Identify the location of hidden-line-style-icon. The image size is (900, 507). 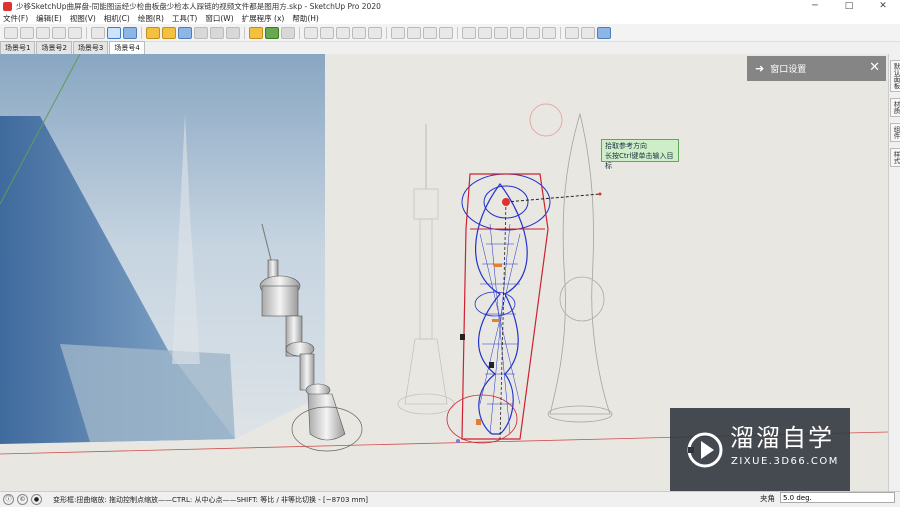
(501, 32).